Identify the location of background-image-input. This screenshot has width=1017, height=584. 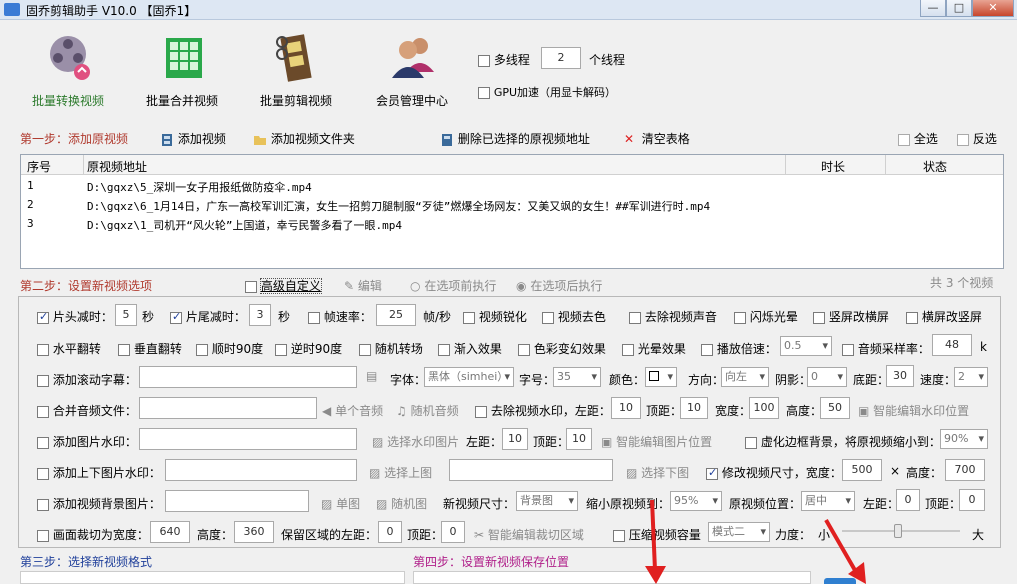
(237, 501).